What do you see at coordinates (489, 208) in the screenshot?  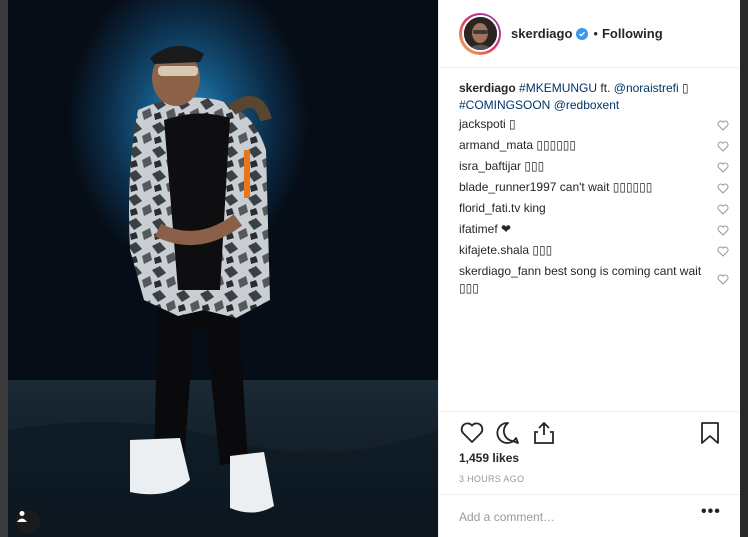 I see `comment-username: florid_fati.tv` at bounding box center [489, 208].